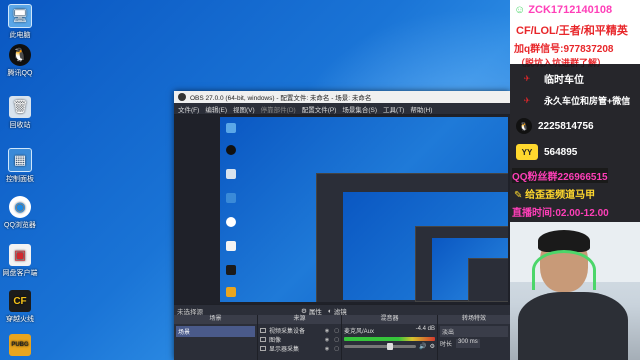  Describe the element at coordinates (564, 270) in the screenshot. I see `headset-icon` at that location.